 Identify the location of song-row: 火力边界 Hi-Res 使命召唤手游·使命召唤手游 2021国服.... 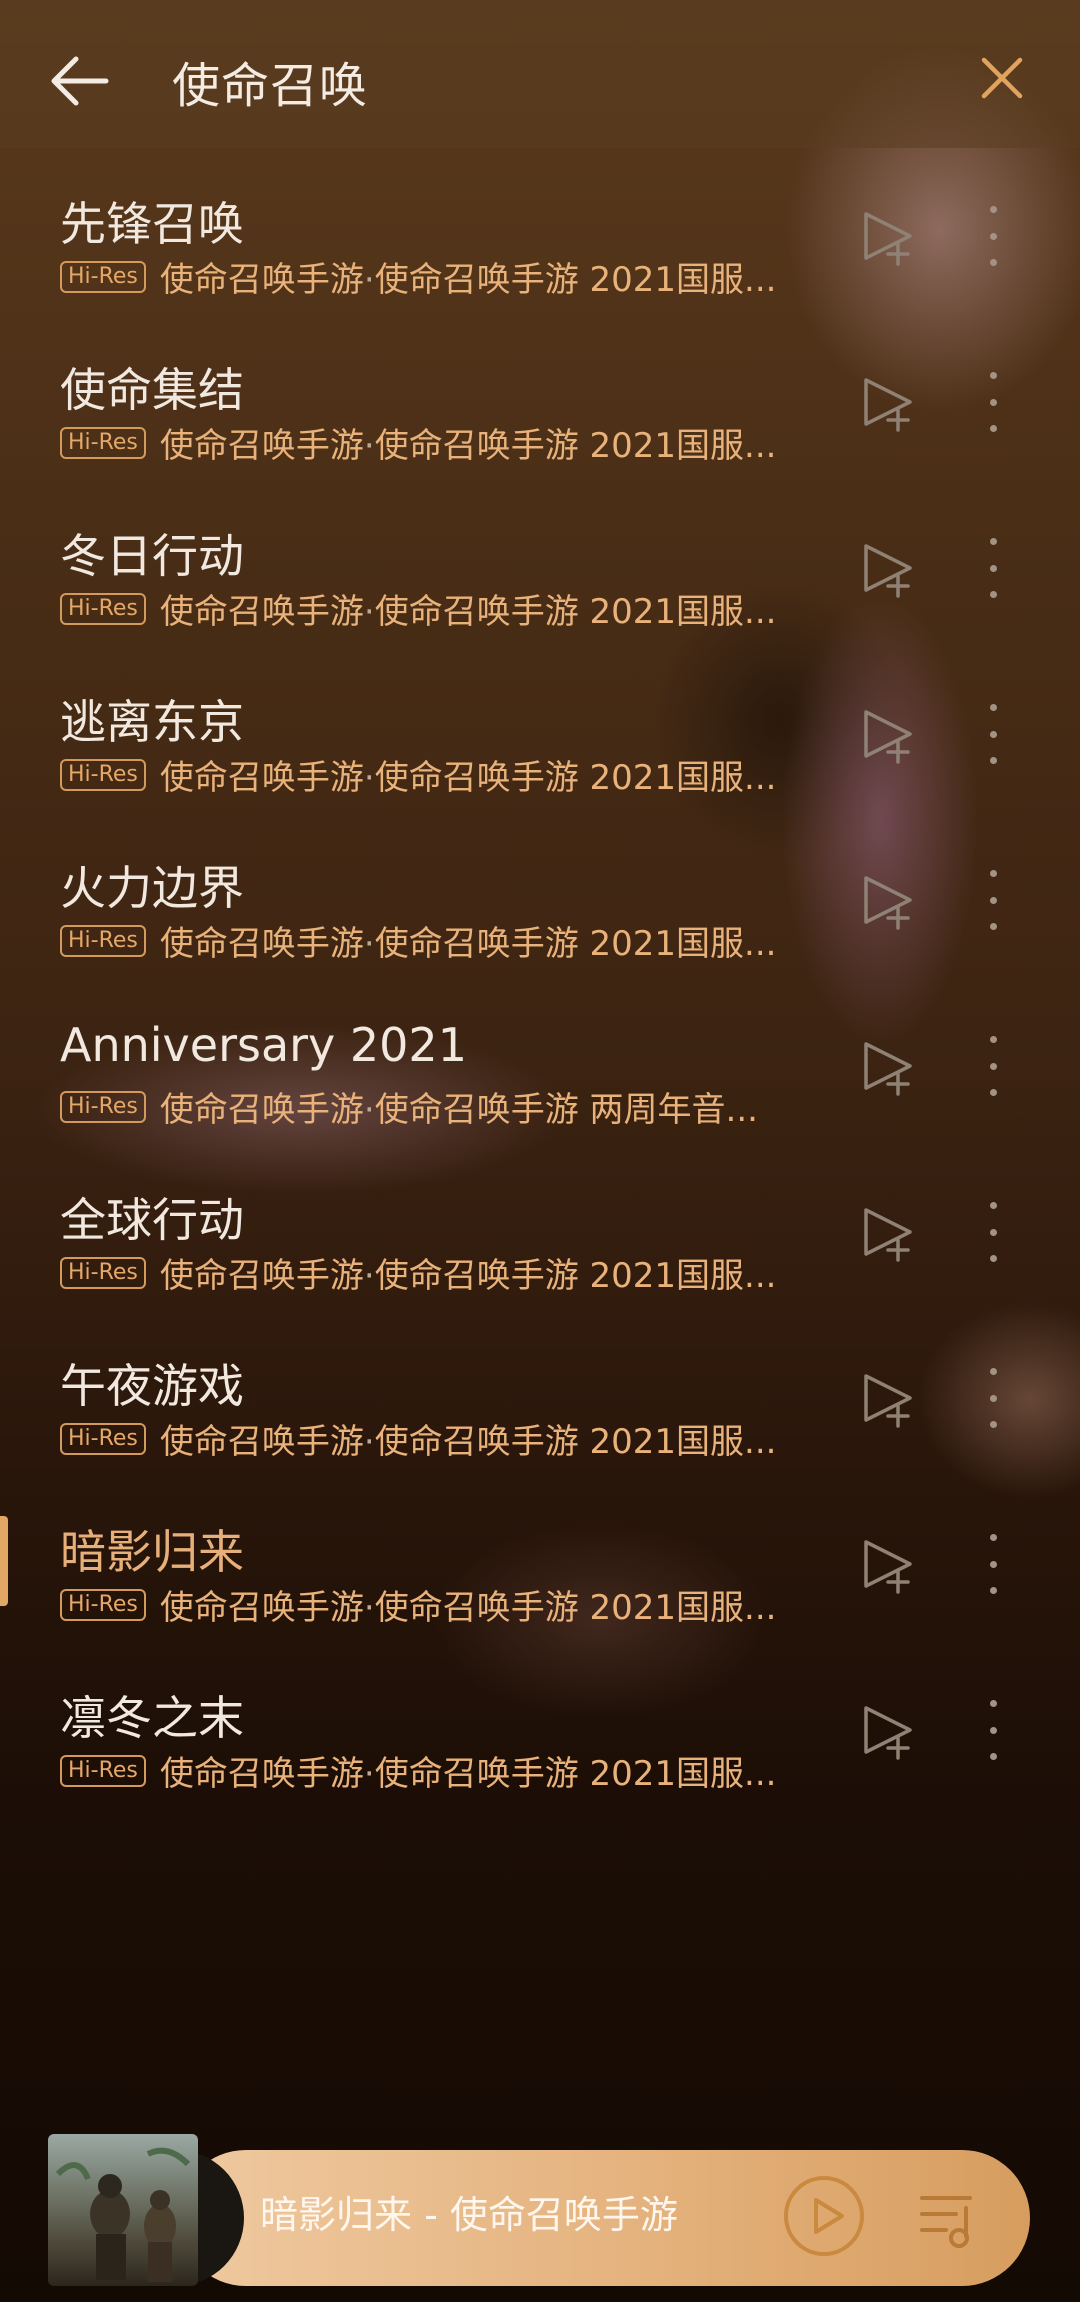
(540, 895).